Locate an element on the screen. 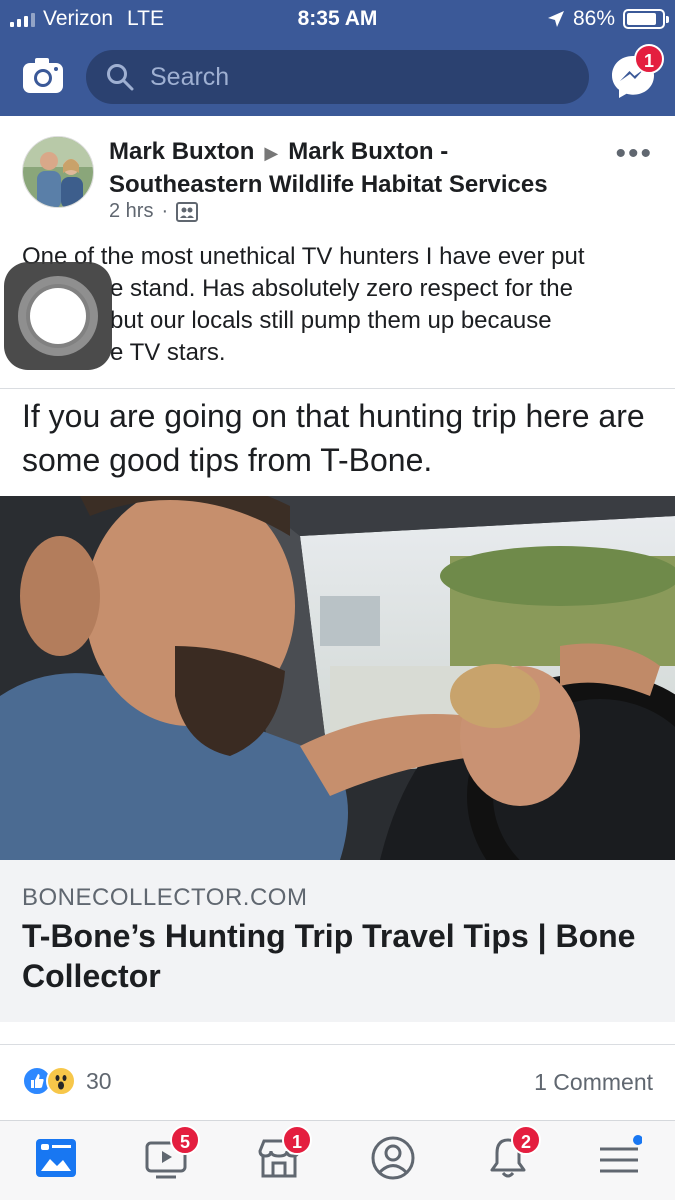 Image resolution: width=675 pixels, height=1200 pixels. messenger-button: 1 is located at coordinates (636, 73).